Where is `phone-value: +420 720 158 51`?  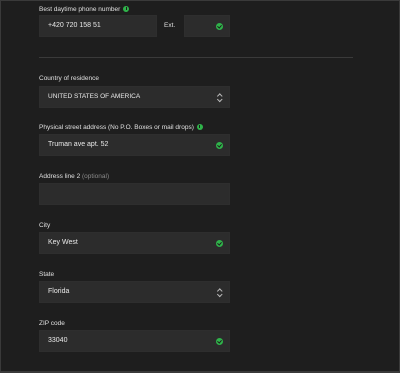 phone-value: +420 720 158 51 is located at coordinates (74, 25).